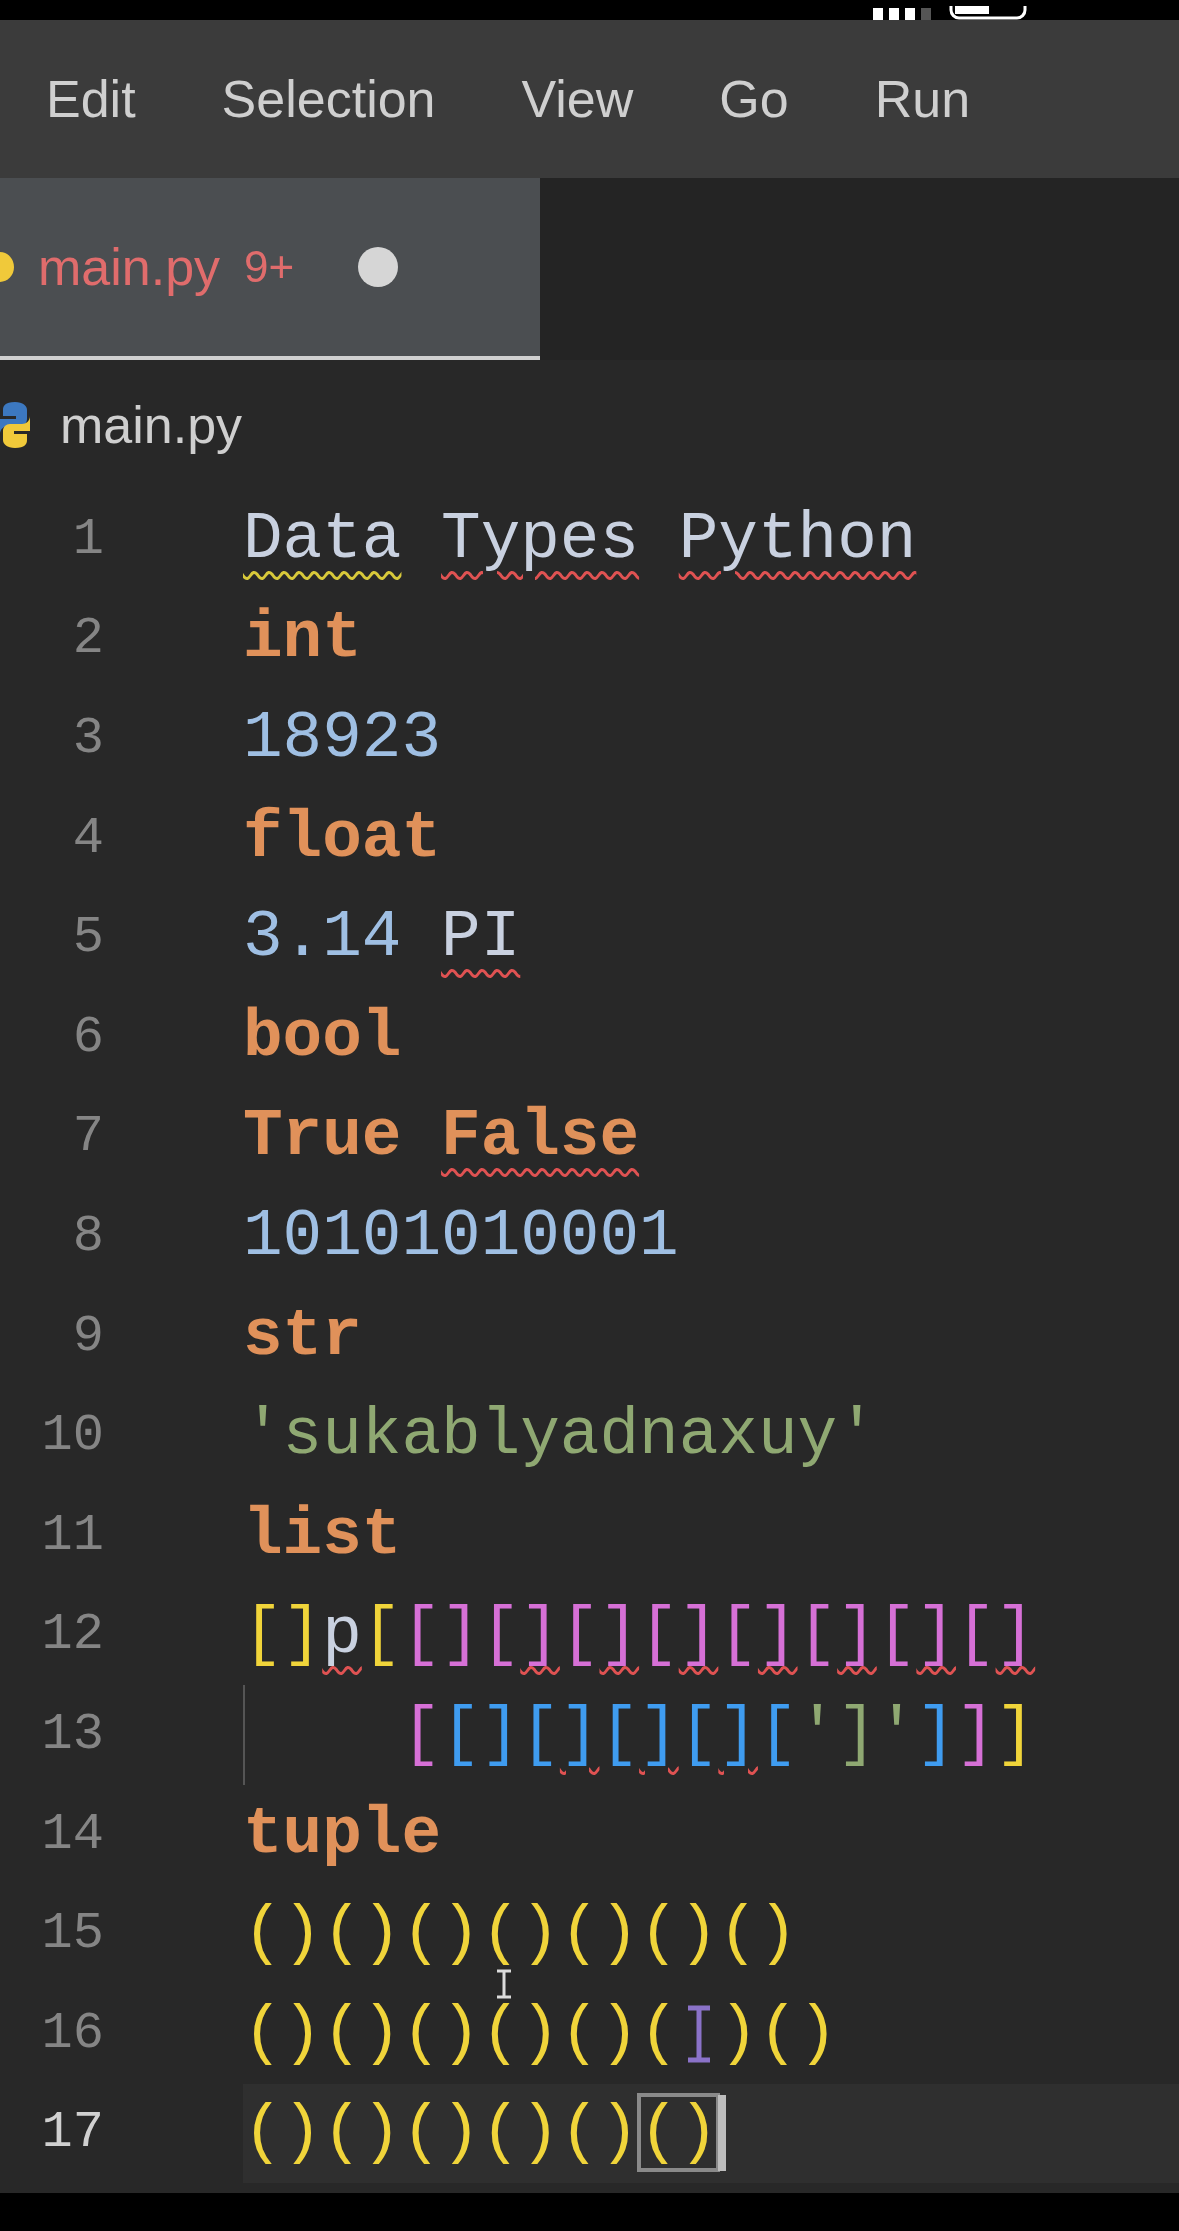  What do you see at coordinates (322, 1037) in the screenshot?
I see `code-line: bool` at bounding box center [322, 1037].